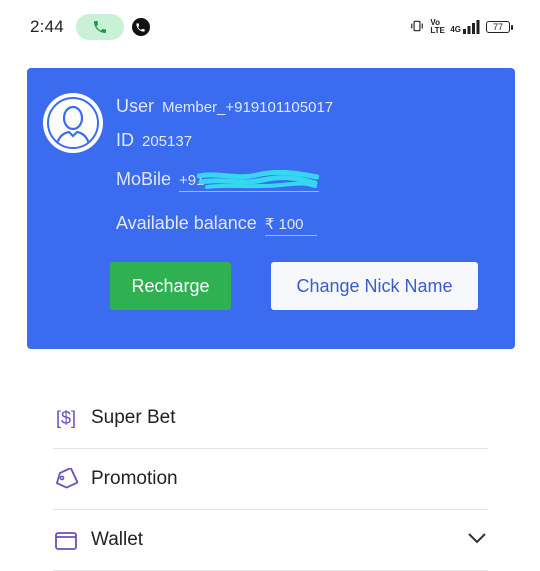 This screenshot has height=571, width=540. I want to click on menu-item-label: Wallet, so click(117, 539).